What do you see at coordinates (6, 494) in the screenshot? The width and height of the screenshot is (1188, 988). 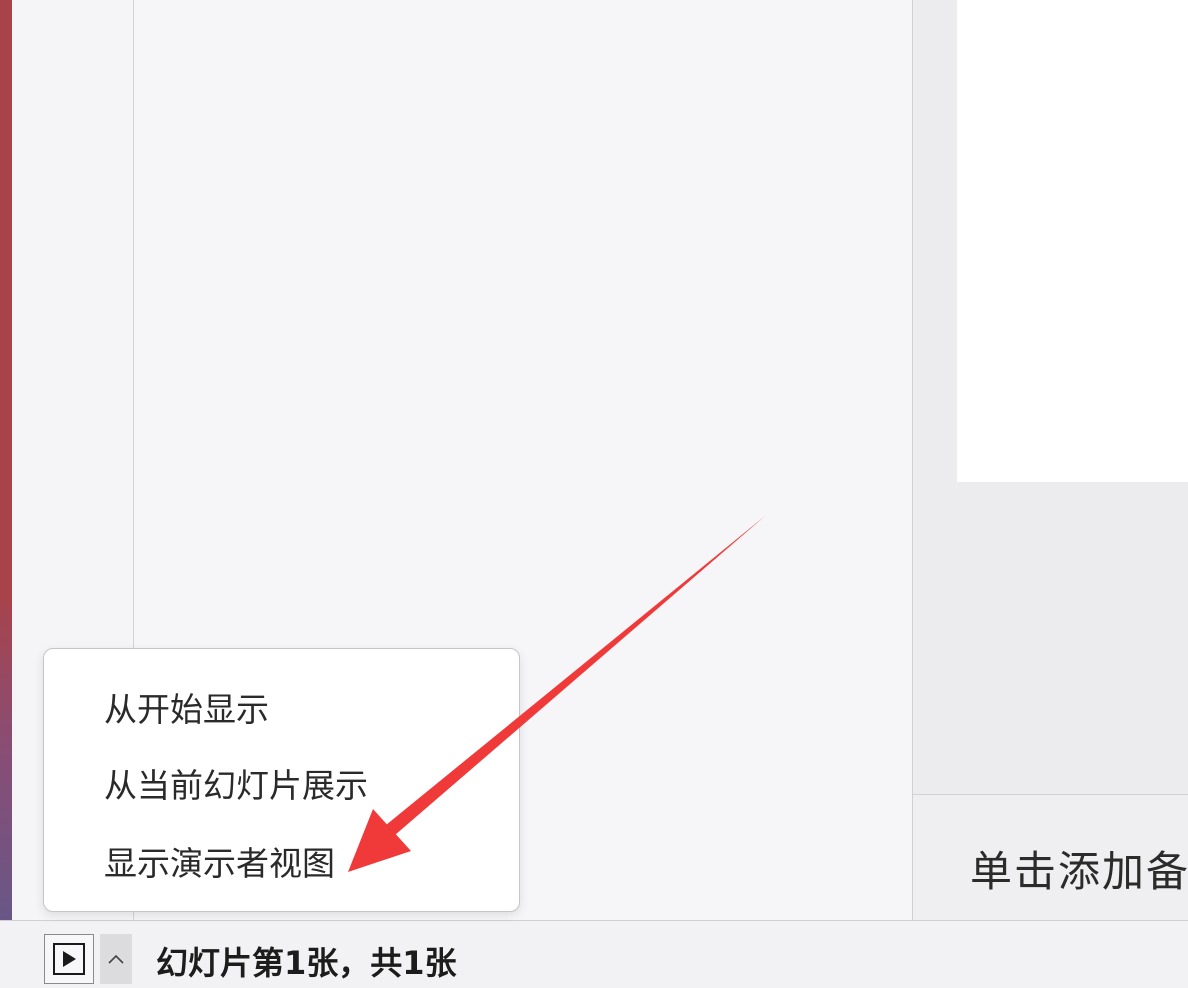 I see `left-accent-stripe` at bounding box center [6, 494].